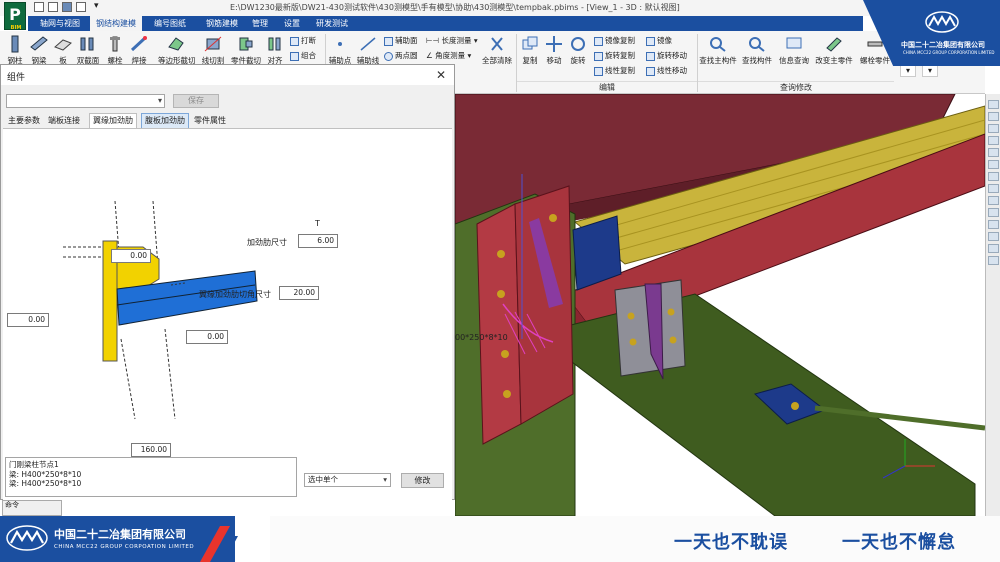 The image size is (1000, 562). Describe the element at coordinates (530, 50) in the screenshot. I see `copy-button: 复制` at that location.